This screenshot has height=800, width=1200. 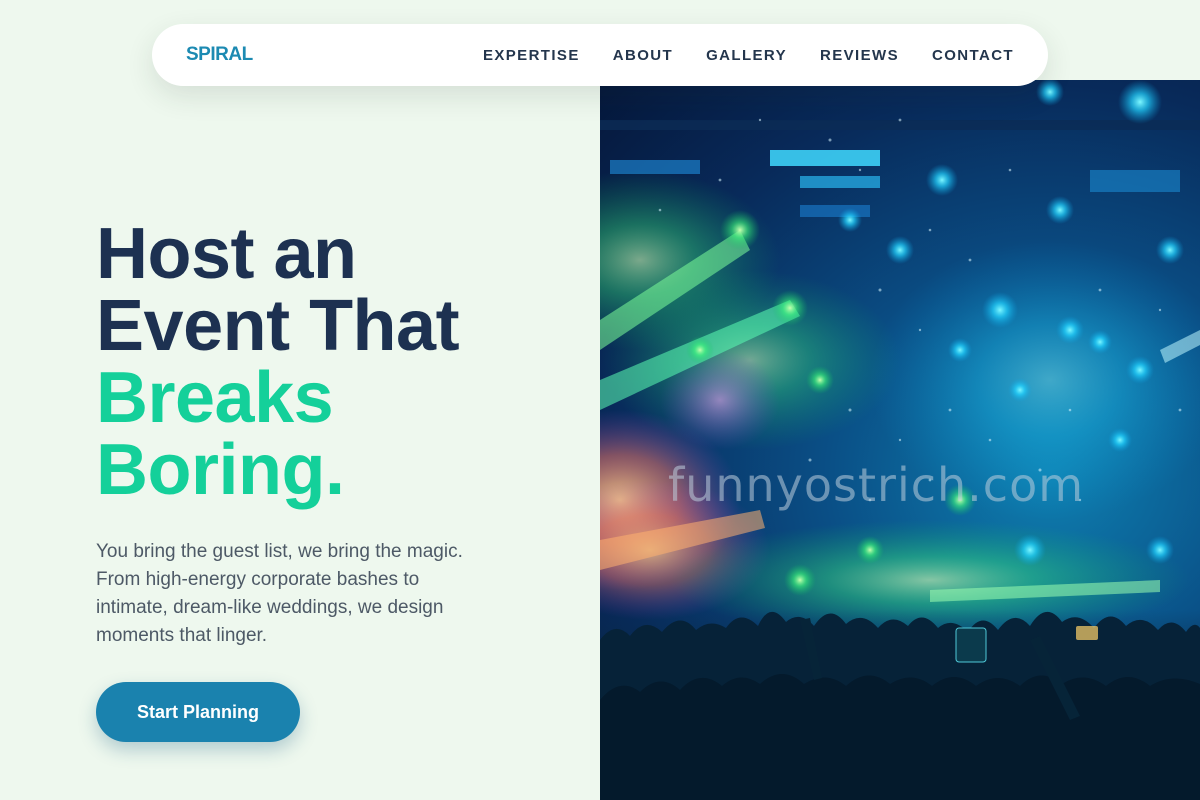 I want to click on nav-link-expertise: EXPERTISE, so click(x=531, y=55).